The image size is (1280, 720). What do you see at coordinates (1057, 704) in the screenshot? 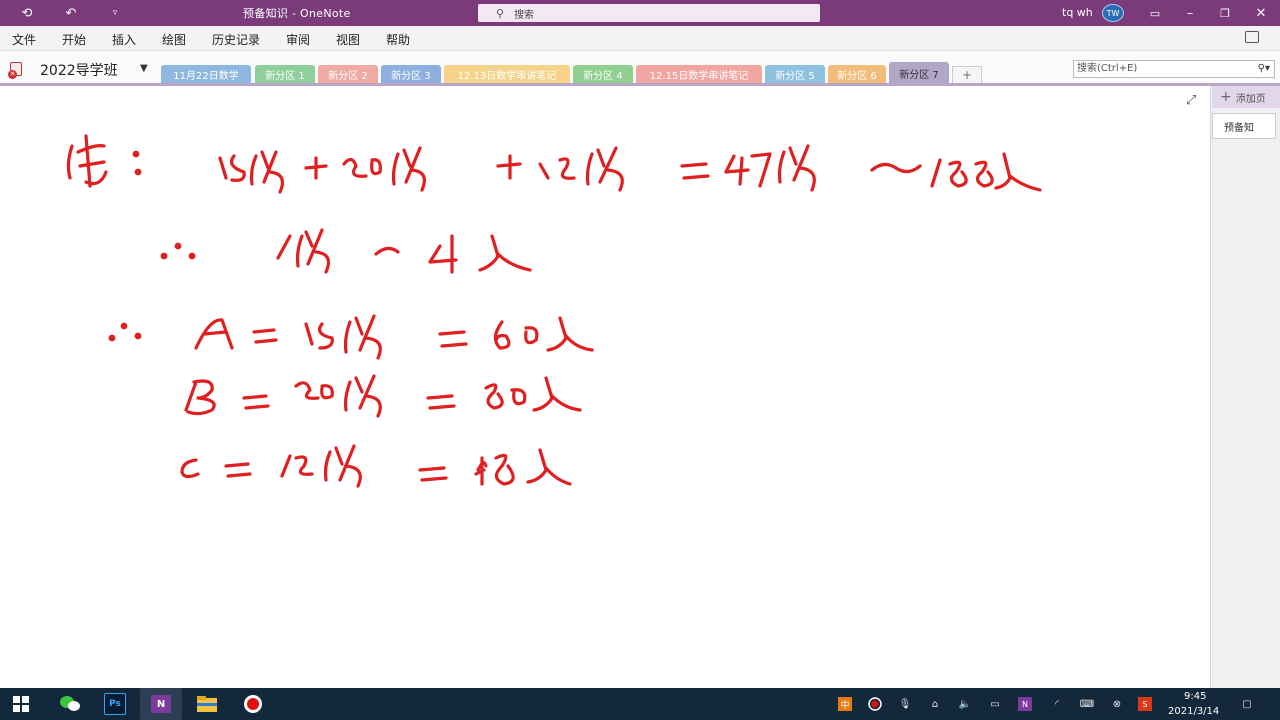
I see `wifi-icon: ◜` at bounding box center [1057, 704].